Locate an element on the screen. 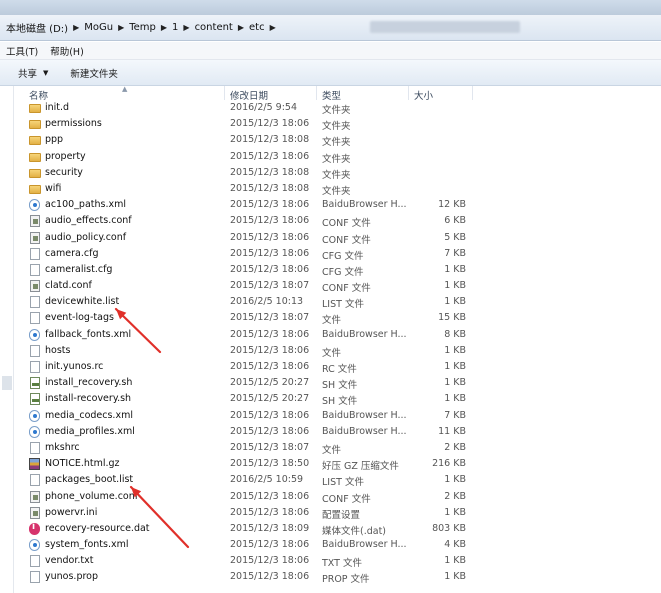  file-row: property 2015/12/3 18:06 文件夹 is located at coordinates (337, 157).